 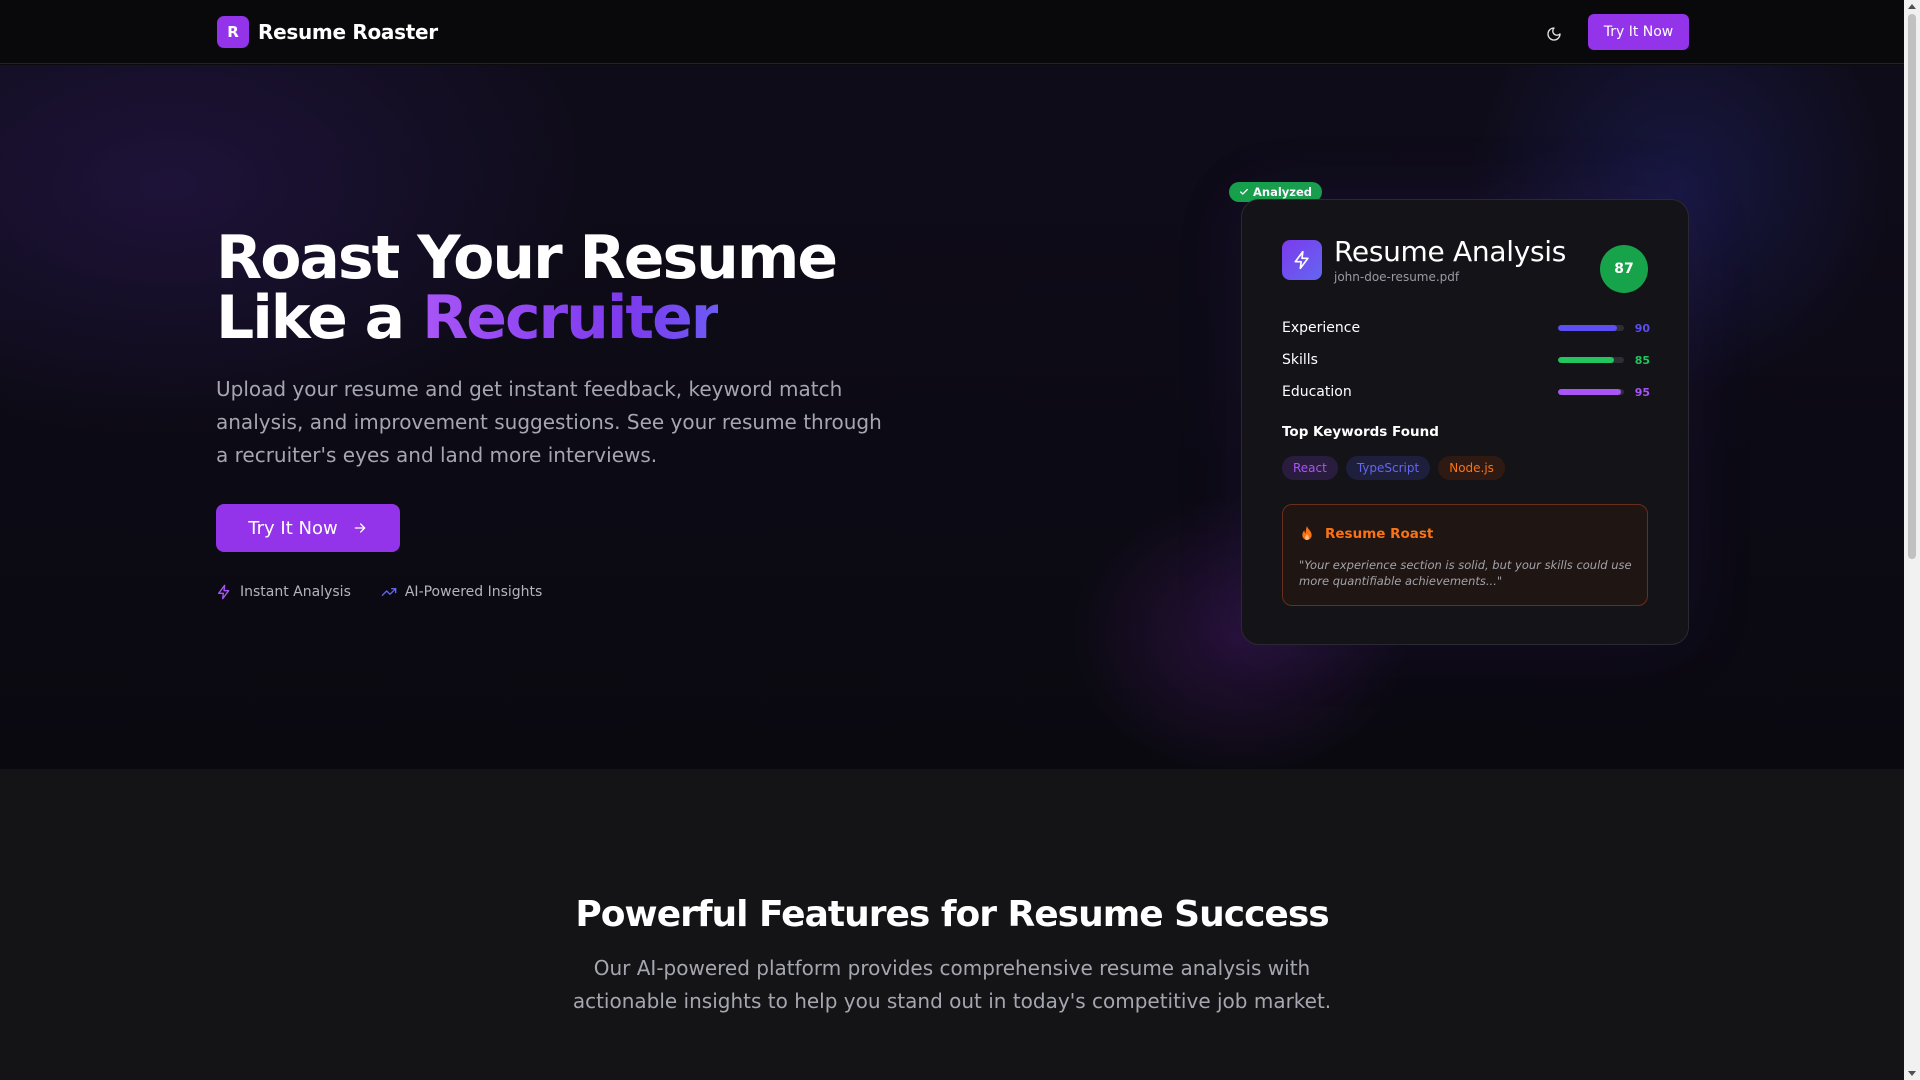 What do you see at coordinates (1244, 191) in the screenshot?
I see `check-icon` at bounding box center [1244, 191].